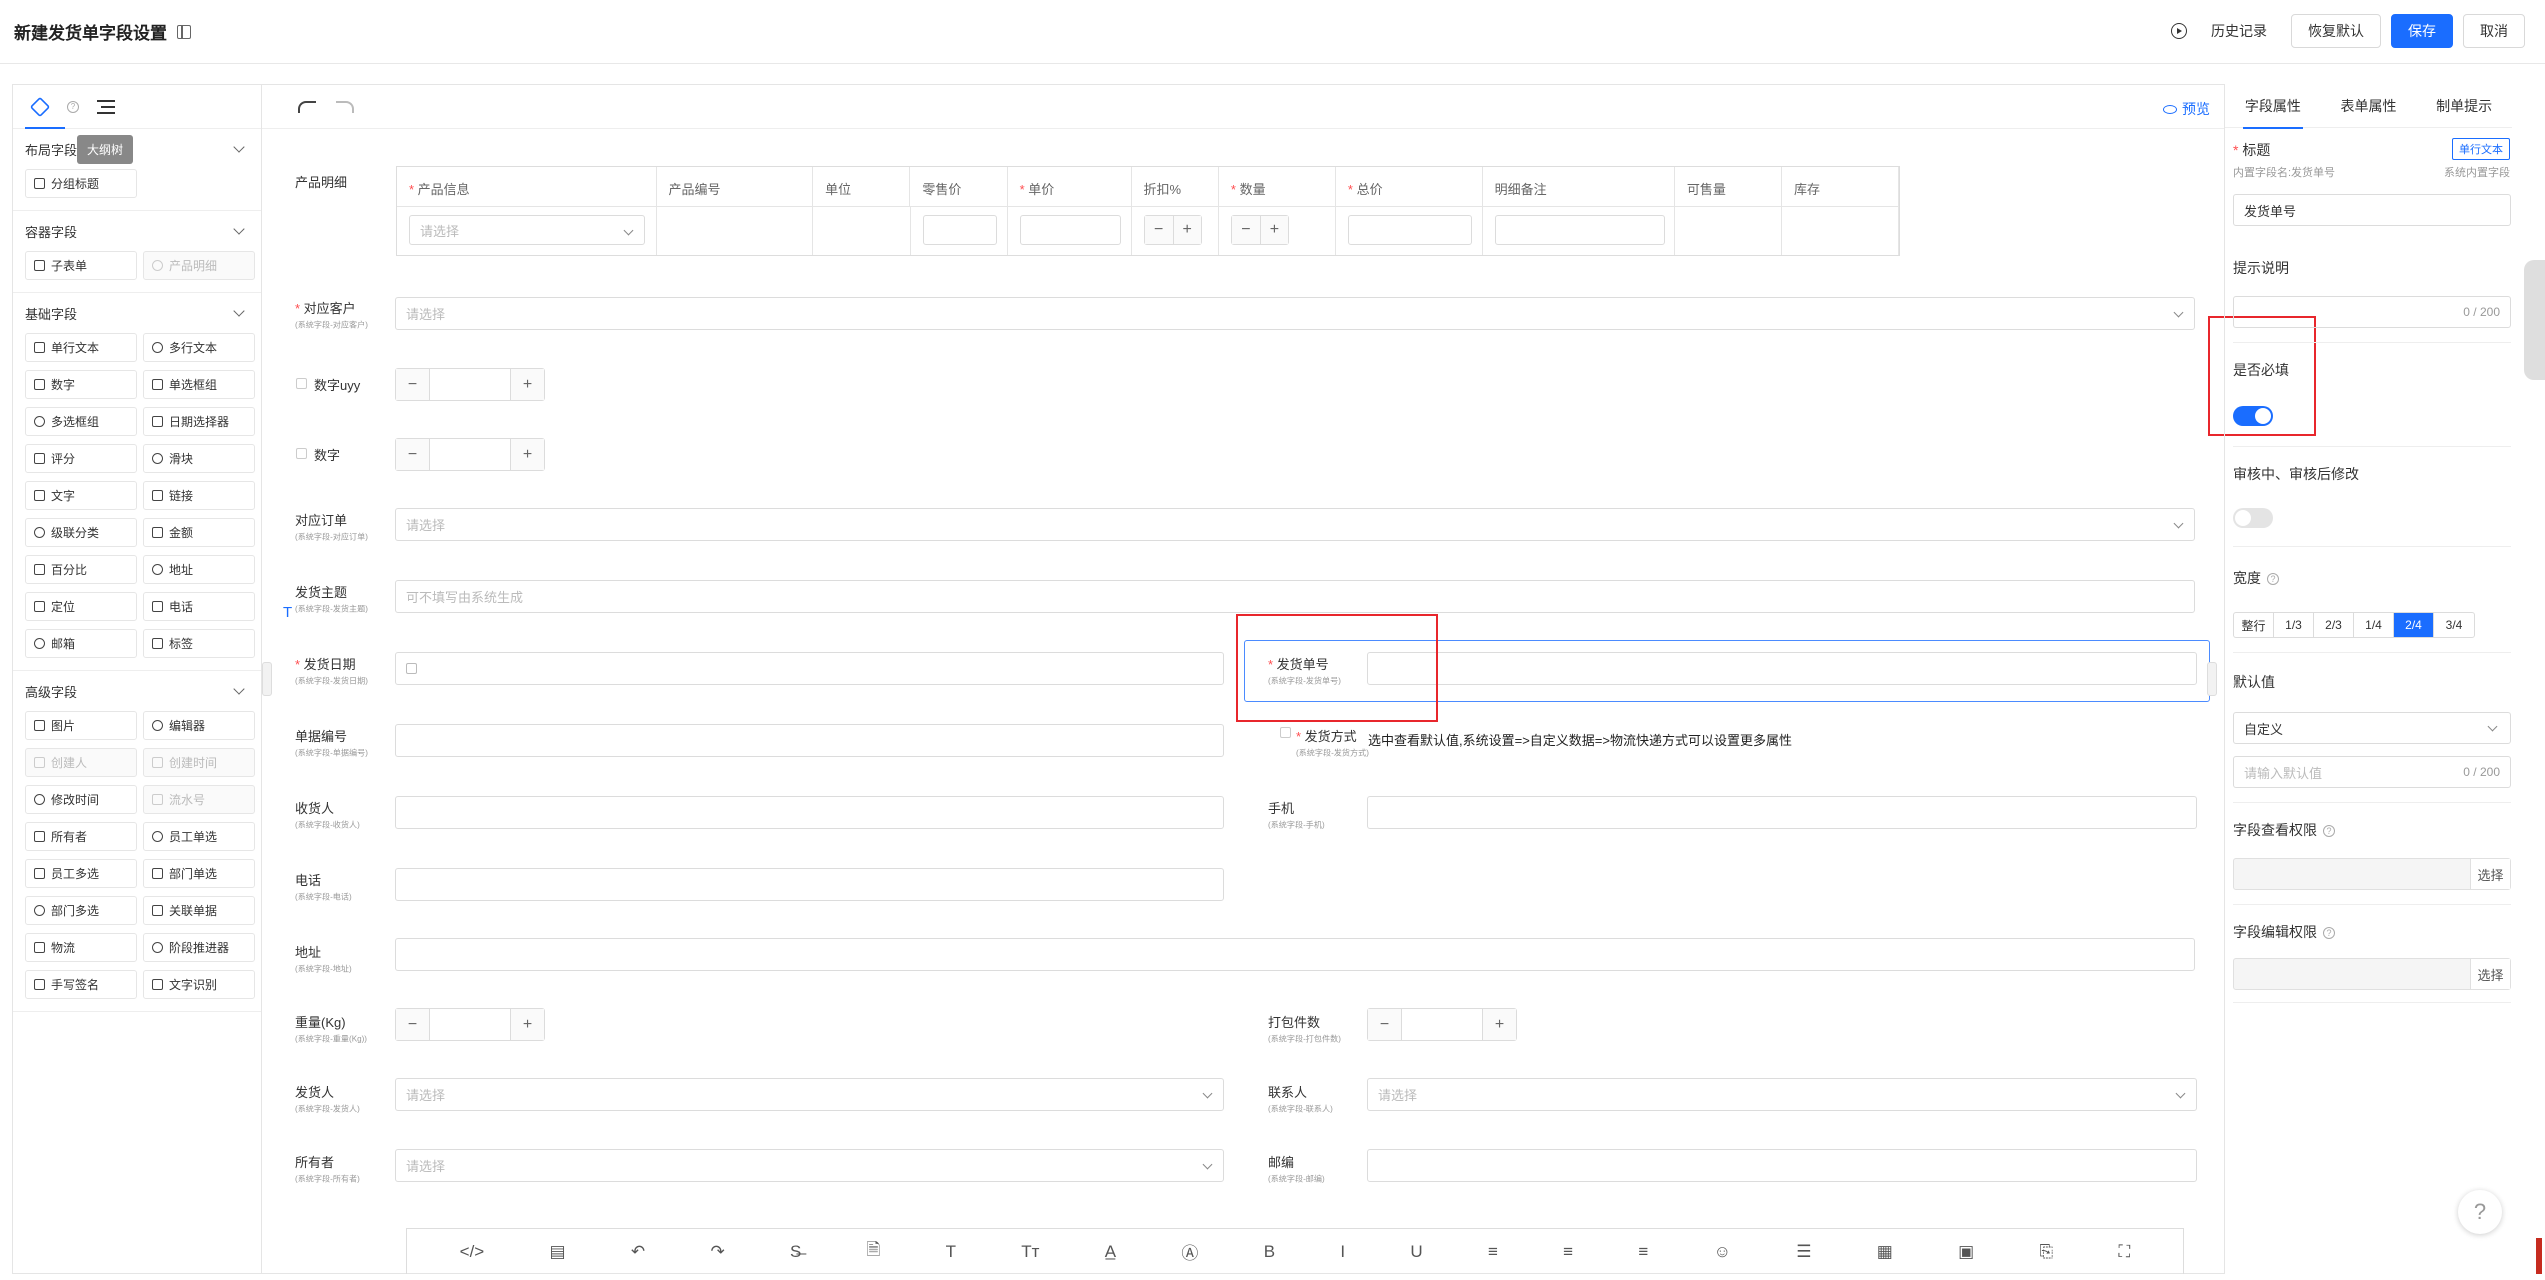 This screenshot has width=2545, height=1280. What do you see at coordinates (199, 532) in the screenshot?
I see `component-item: 金额` at bounding box center [199, 532].